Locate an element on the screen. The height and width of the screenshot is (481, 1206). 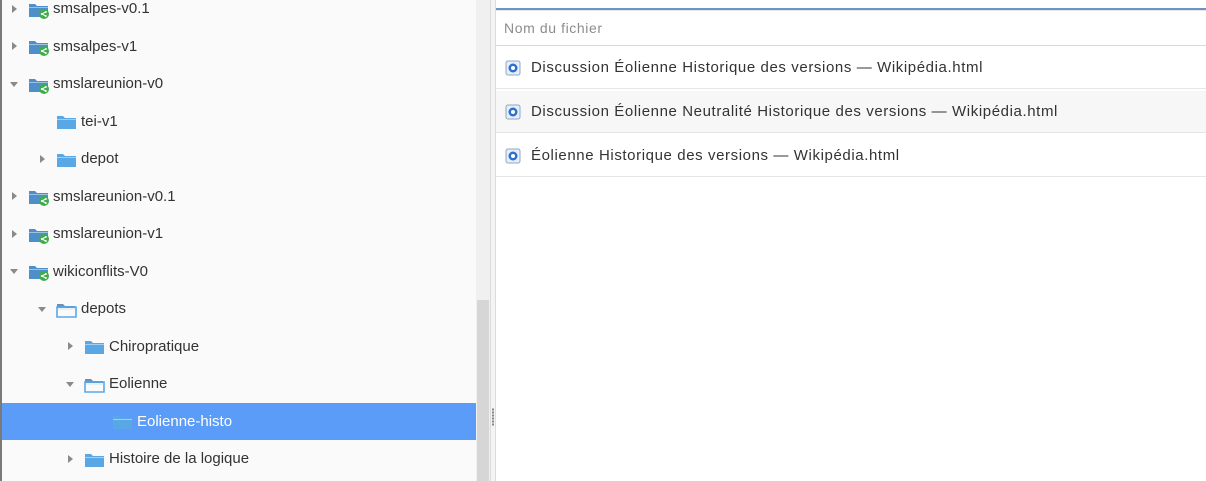
tree-item-label: Chiropratique is located at coordinates (154, 346).